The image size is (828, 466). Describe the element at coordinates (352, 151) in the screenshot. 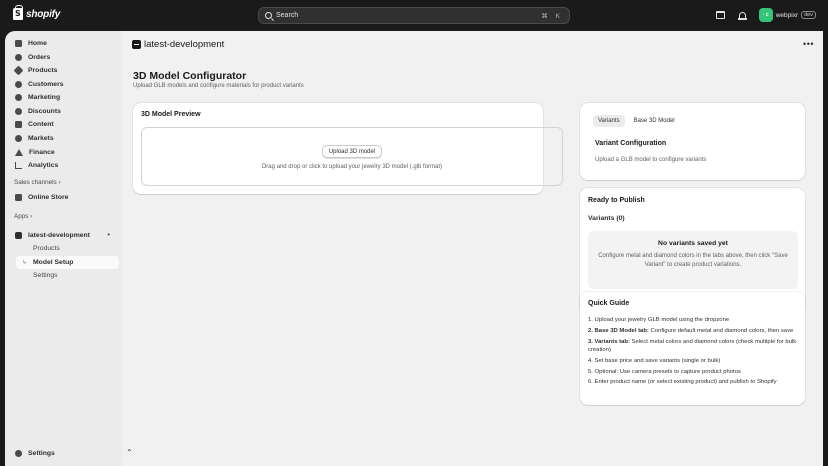

I see `upload-3d-model-button: Upload 3D model` at that location.